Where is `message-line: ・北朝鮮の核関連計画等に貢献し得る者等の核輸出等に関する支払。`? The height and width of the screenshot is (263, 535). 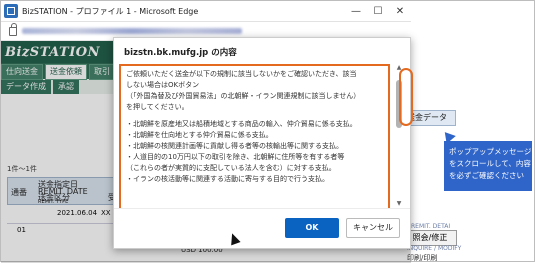 message-line: ・北朝鮮の核関連計画等に貢献し得る者等の核輸出等に関する支払。 is located at coordinates (234, 146).